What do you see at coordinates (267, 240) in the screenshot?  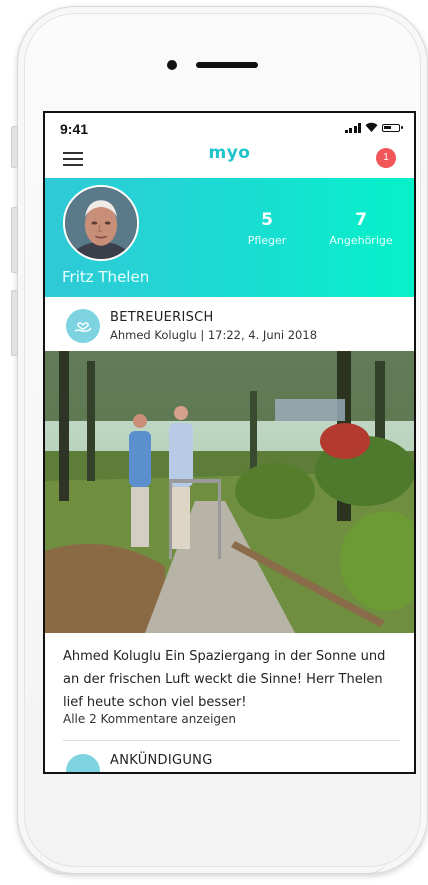 I see `stat-label: Pfleger` at bounding box center [267, 240].